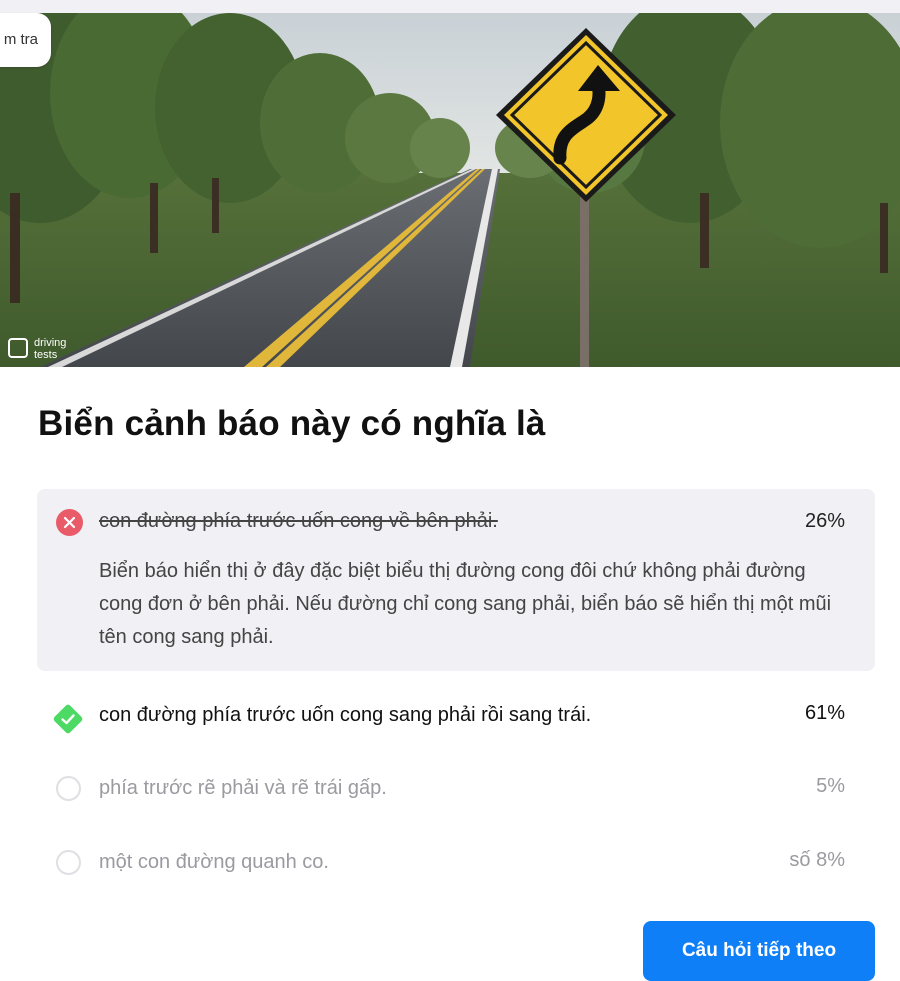 The image size is (900, 981). Describe the element at coordinates (50, 343) in the screenshot. I see `svg-text: driving` at that location.